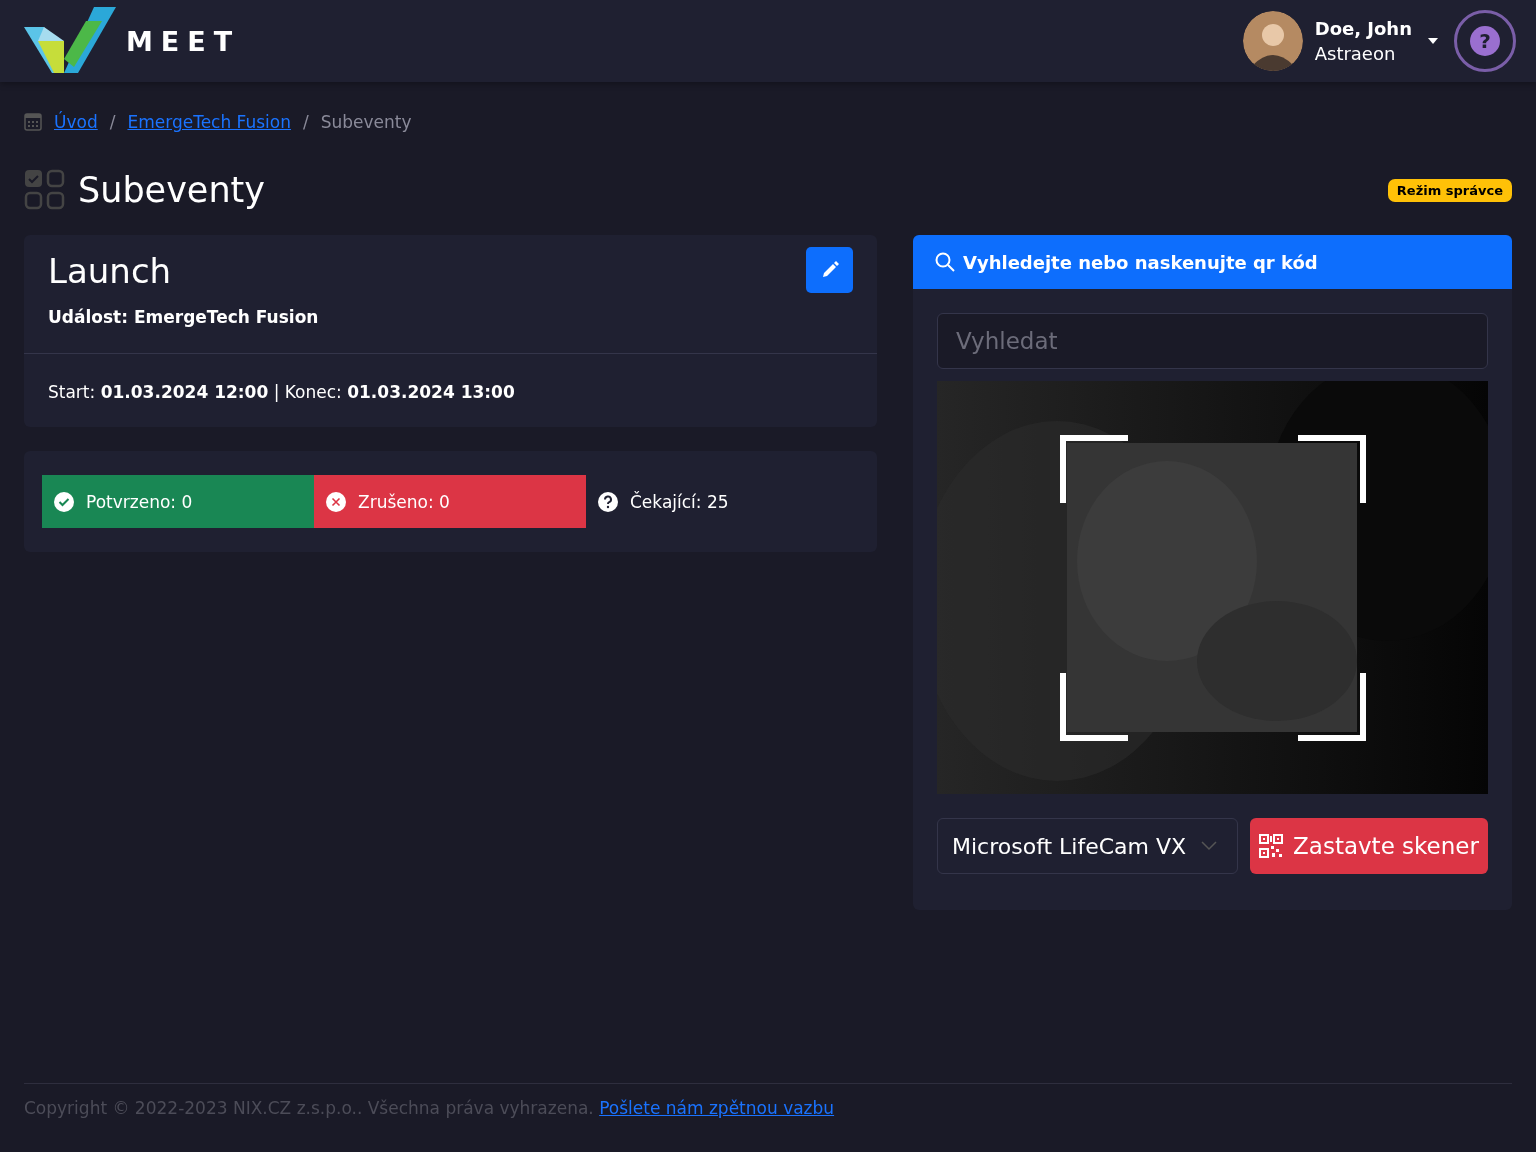  Describe the element at coordinates (1449, 190) in the screenshot. I see `admin-mode-badge: Režim správce` at that location.